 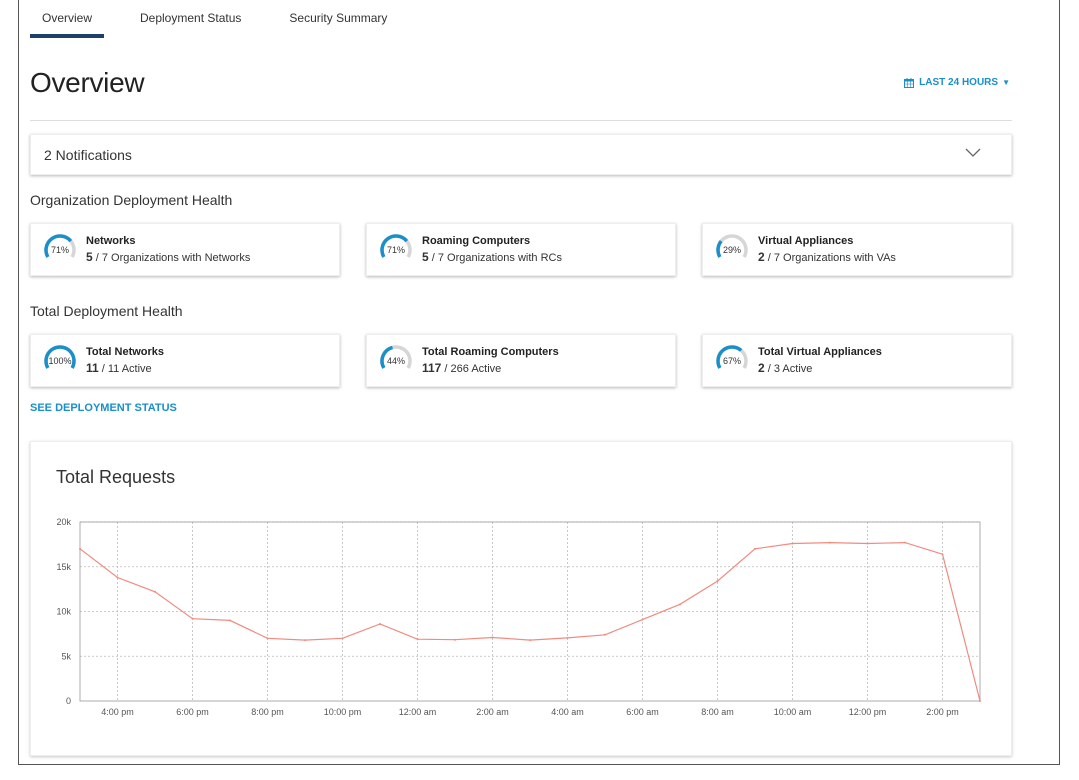 I want to click on chevron-down-icon, so click(x=973, y=152).